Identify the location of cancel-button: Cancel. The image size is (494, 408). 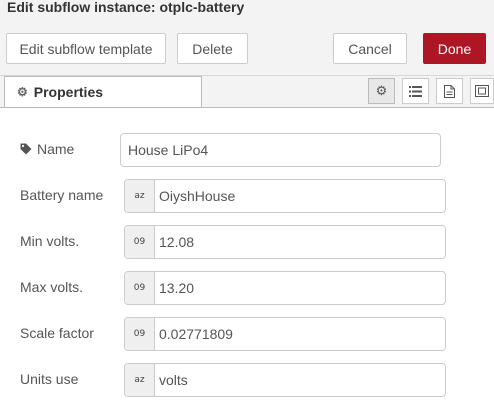
(370, 48).